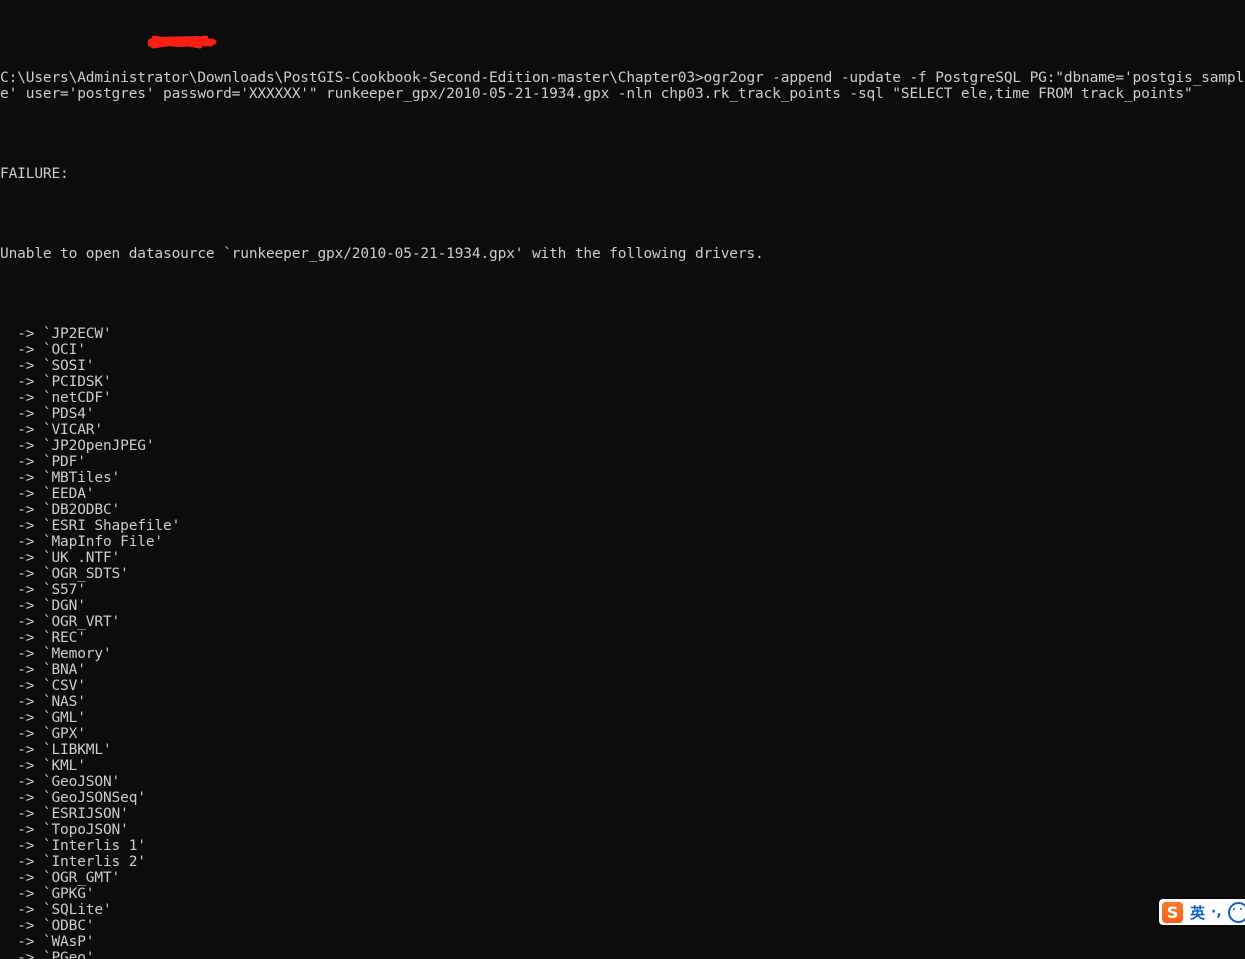 Image resolution: width=1245 pixels, height=959 pixels. What do you see at coordinates (1216, 912) in the screenshot?
I see `ime-punctuation-button: ·,` at bounding box center [1216, 912].